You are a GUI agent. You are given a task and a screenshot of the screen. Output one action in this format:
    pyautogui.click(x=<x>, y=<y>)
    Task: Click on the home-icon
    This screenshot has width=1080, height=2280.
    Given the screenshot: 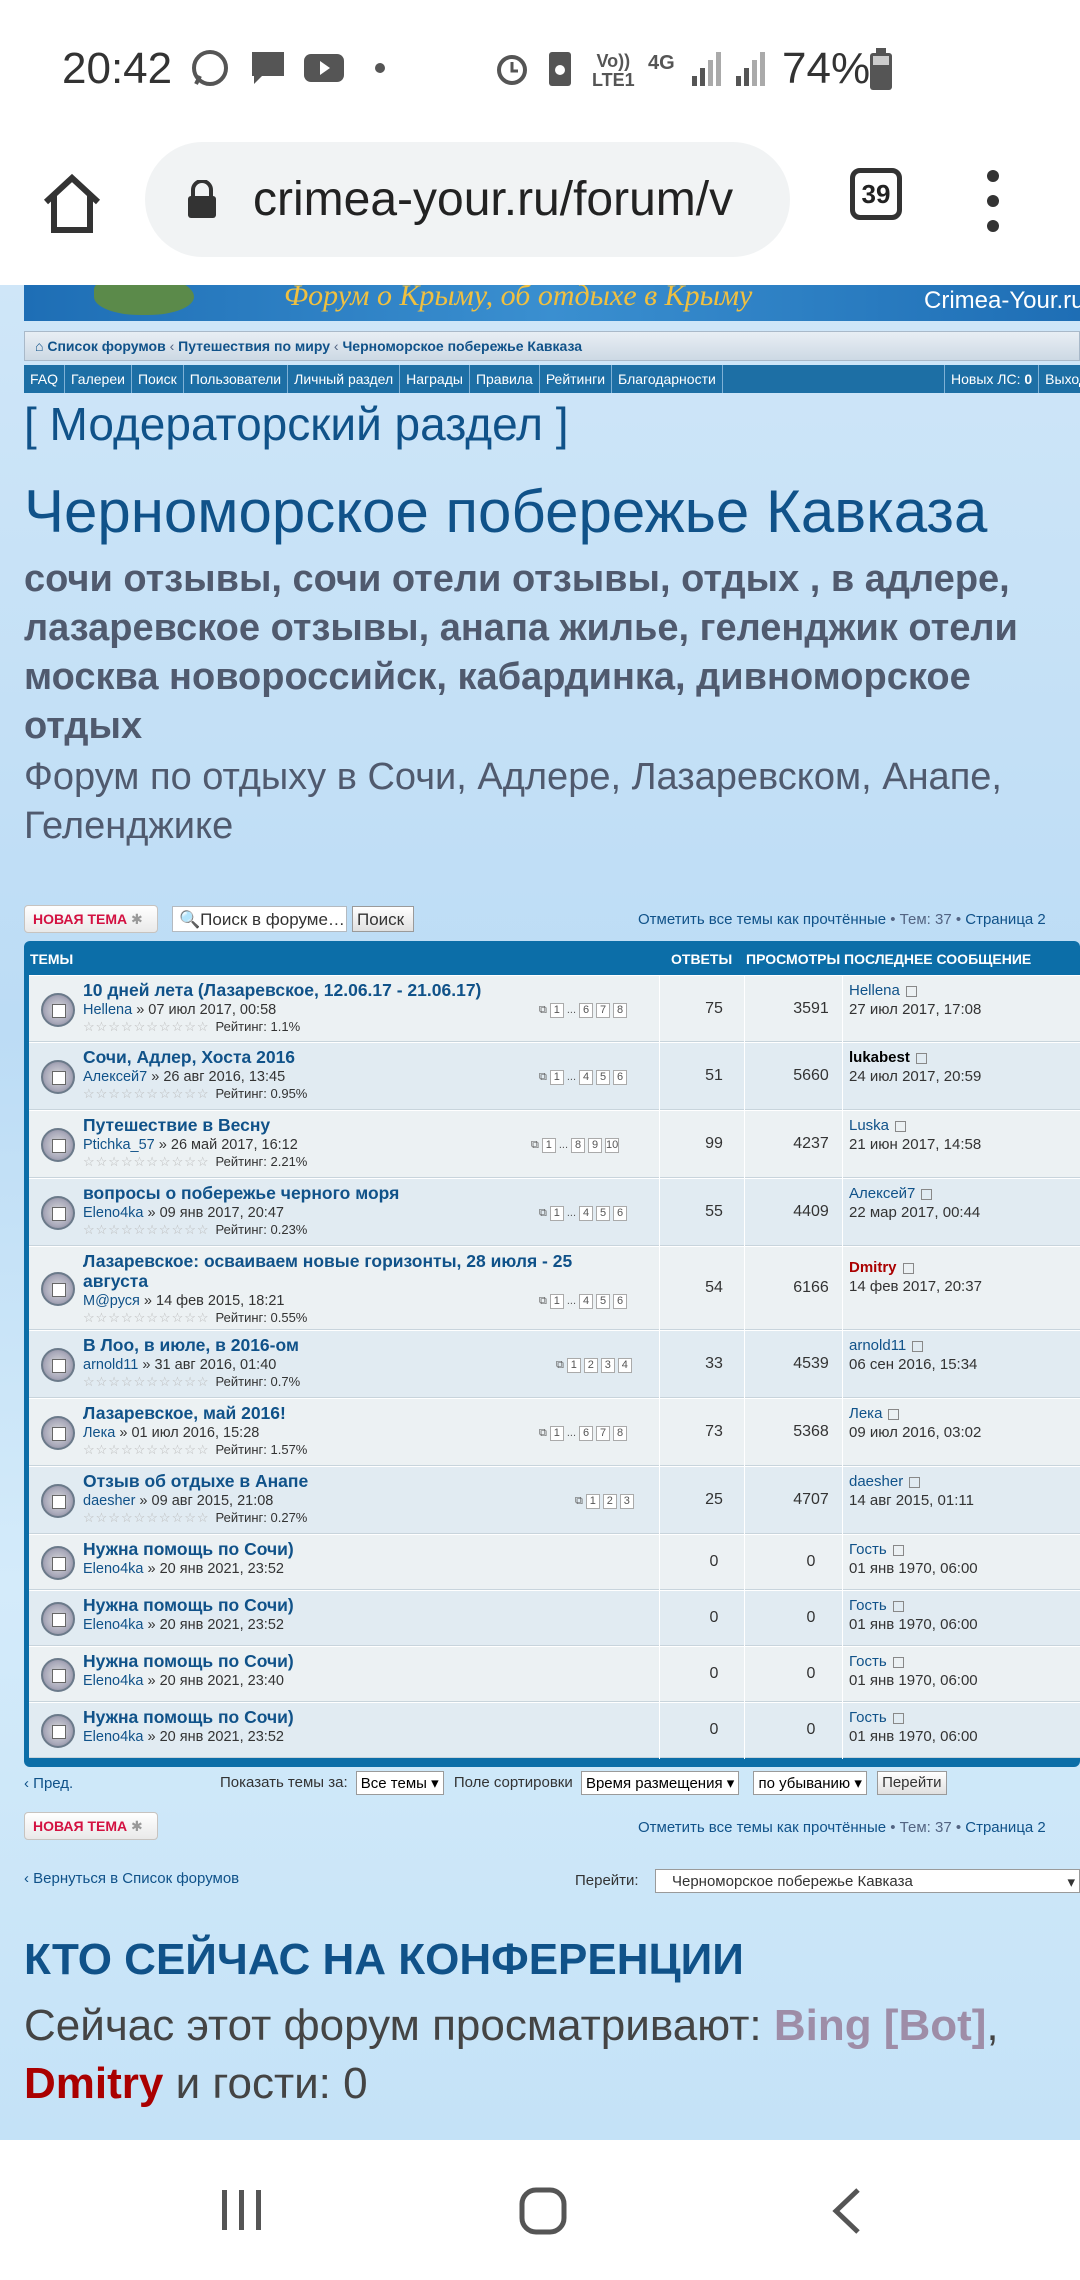 What is the action you would take?
    pyautogui.click(x=72, y=204)
    